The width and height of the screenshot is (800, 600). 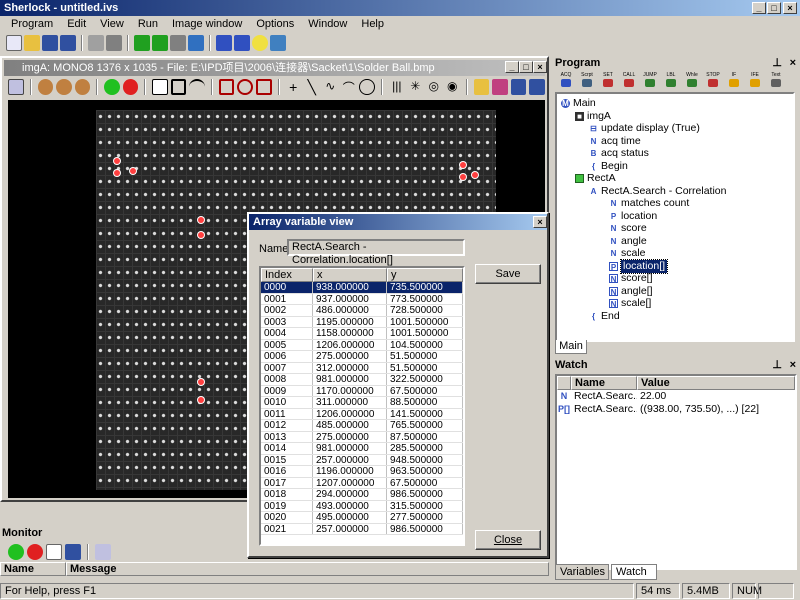 I want to click on stop-icon, so click(x=114, y=43).